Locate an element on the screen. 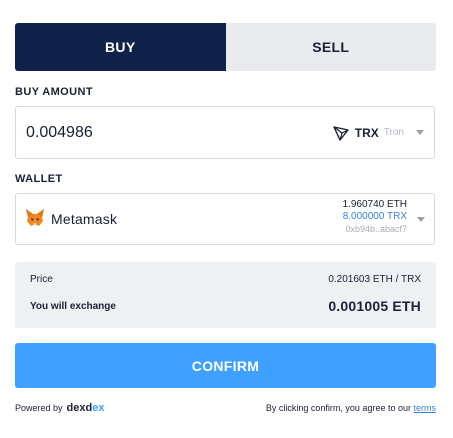  balance-eth: 1.960740 ETH is located at coordinates (375, 204).